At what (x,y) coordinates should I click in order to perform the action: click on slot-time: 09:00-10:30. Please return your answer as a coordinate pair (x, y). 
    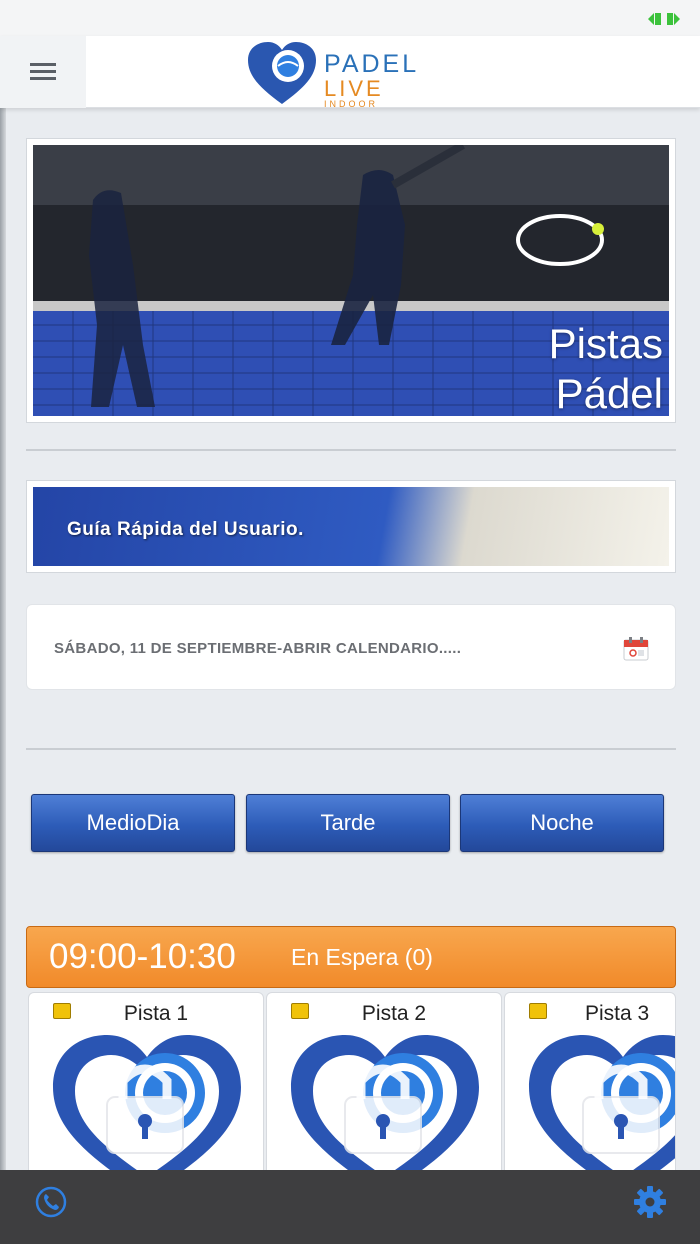
    Looking at the image, I should click on (142, 956).